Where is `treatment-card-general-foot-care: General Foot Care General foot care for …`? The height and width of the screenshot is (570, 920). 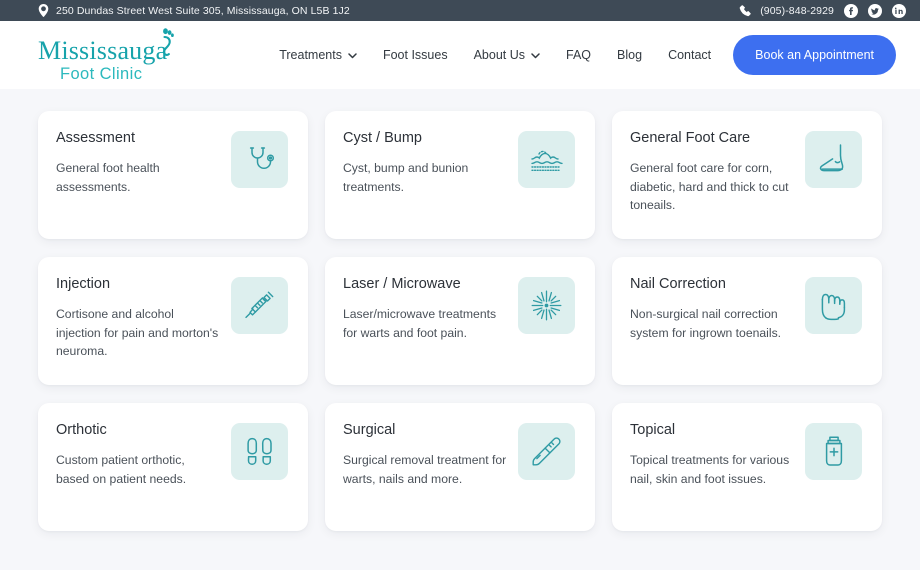
treatment-card-general-foot-care: General Foot Care General foot care for … is located at coordinates (747, 175).